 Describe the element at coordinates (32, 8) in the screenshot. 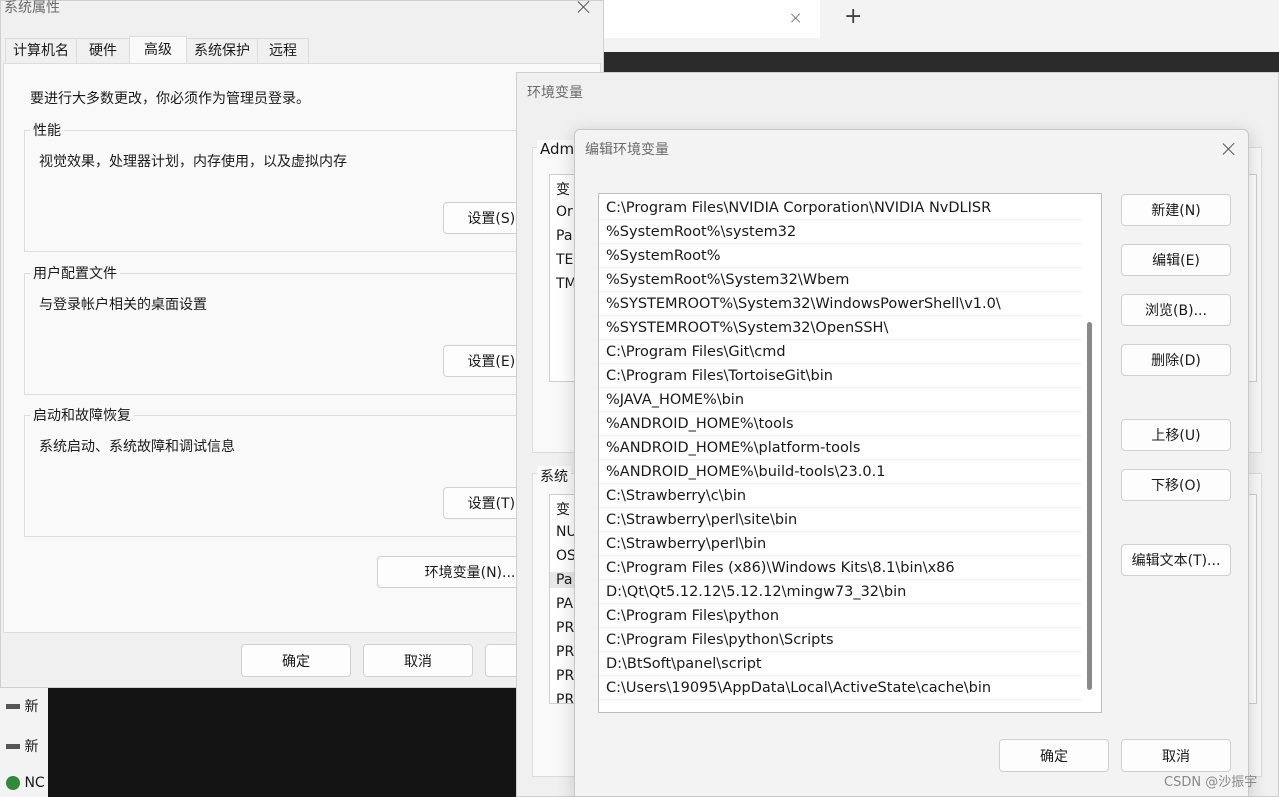

I see `dialog-title: 系统属性` at that location.